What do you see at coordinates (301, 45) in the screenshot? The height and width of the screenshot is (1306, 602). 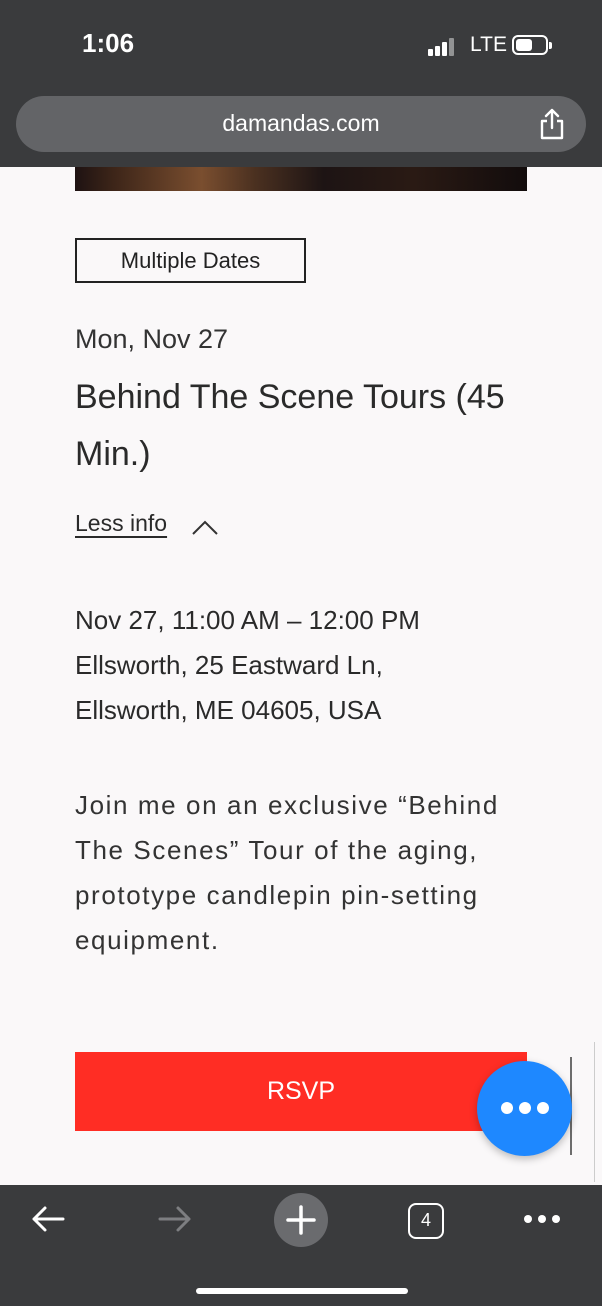 I see `status-bar: 1:06 LTE` at bounding box center [301, 45].